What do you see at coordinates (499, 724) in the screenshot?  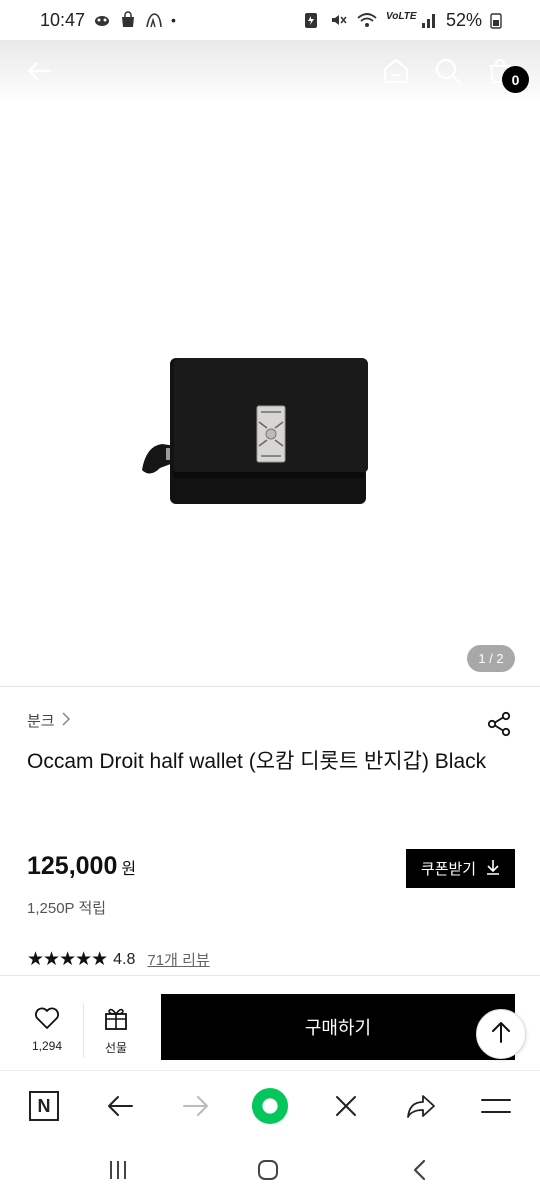 I see `share-icon` at bounding box center [499, 724].